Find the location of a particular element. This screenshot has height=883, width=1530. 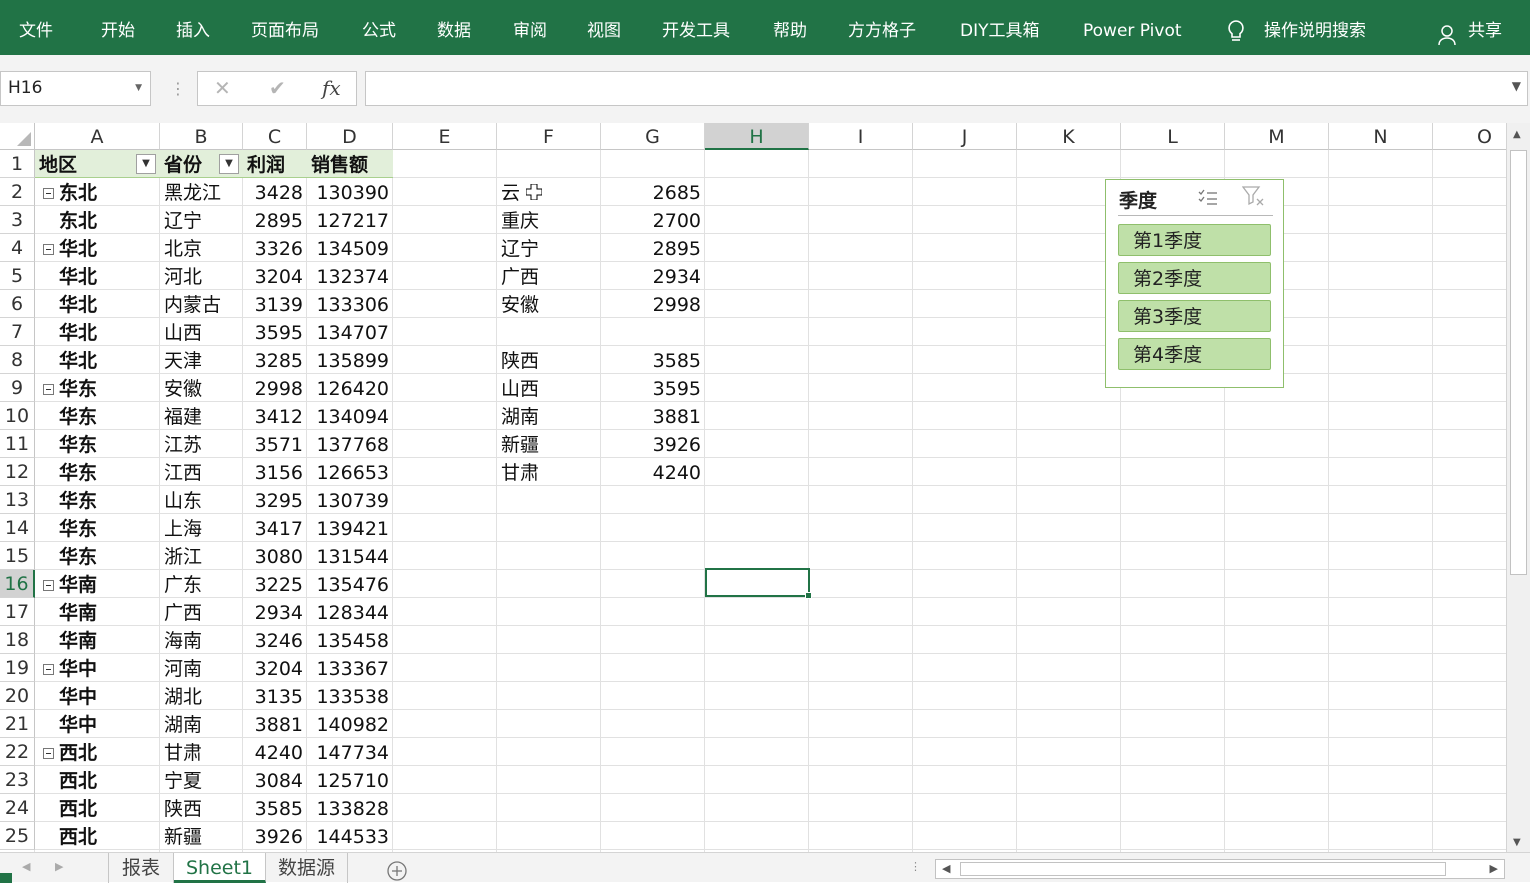

pivot-profit-cell: 3139 is located at coordinates (277, 304).